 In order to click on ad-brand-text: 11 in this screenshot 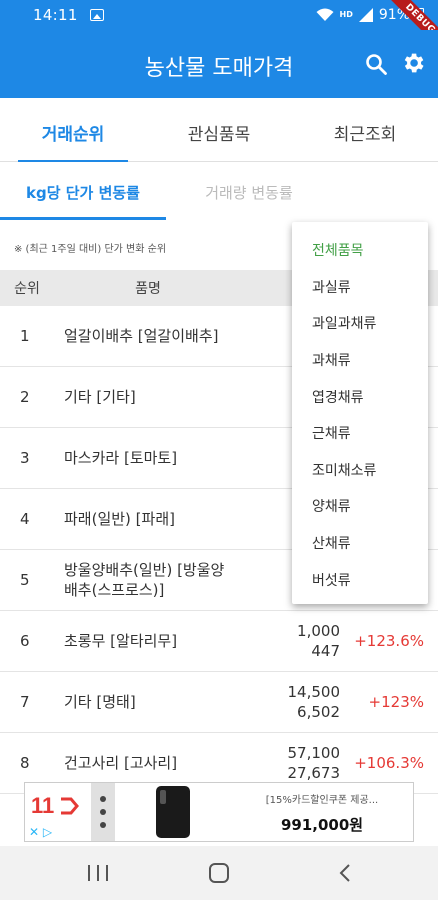, I will do `click(43, 805)`.